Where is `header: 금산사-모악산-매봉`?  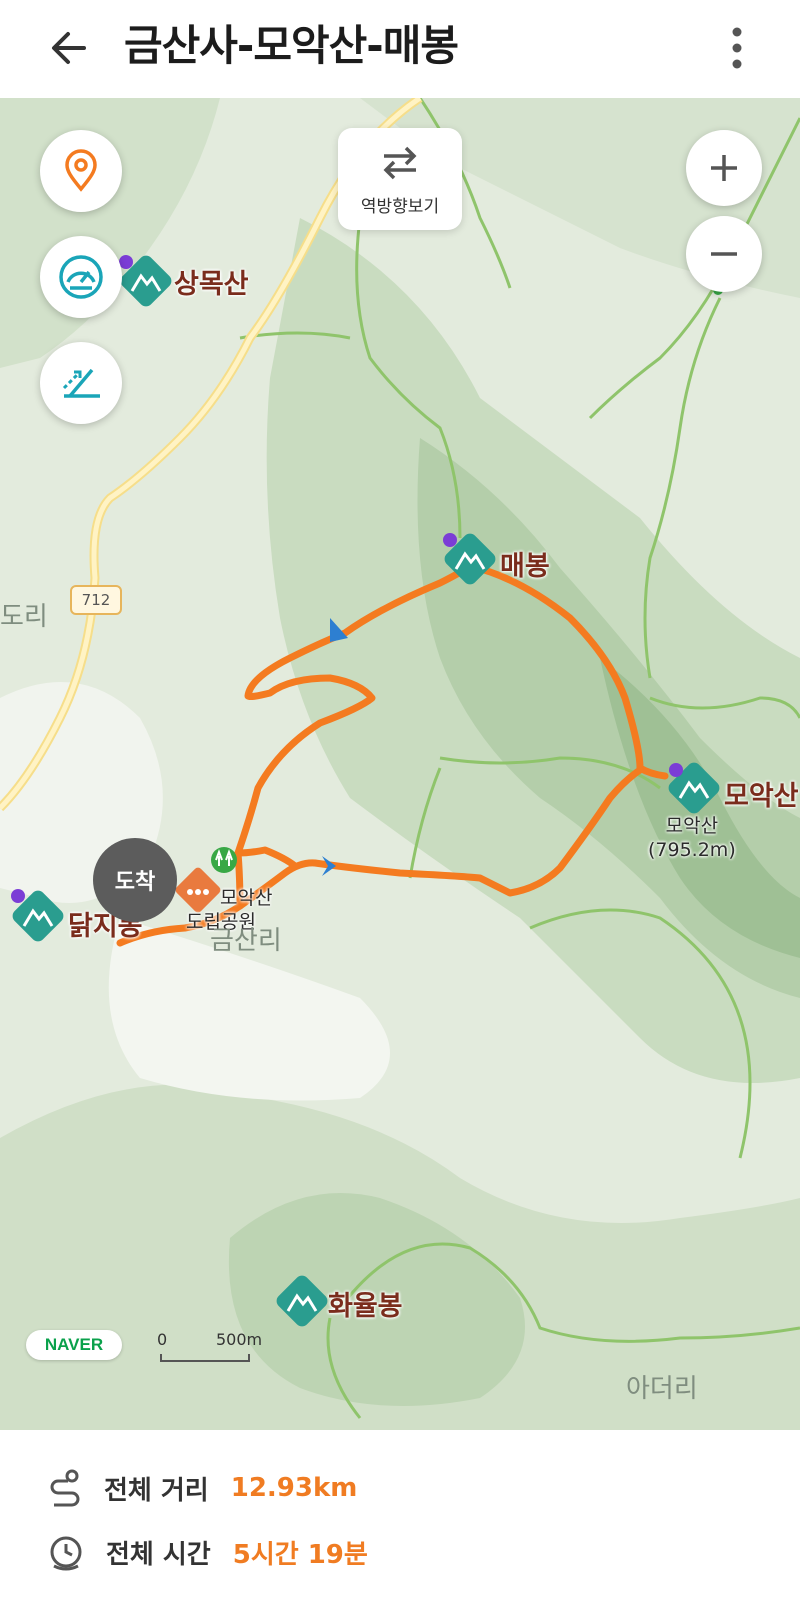
header: 금산사-모악산-매봉 is located at coordinates (400, 49).